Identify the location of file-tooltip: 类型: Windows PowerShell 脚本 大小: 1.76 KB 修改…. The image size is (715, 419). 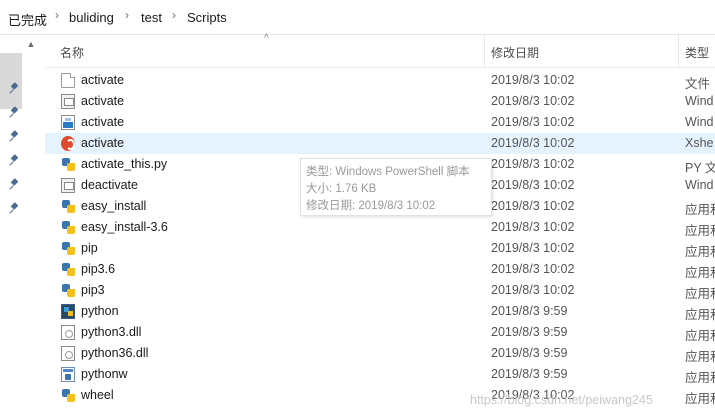
(396, 187).